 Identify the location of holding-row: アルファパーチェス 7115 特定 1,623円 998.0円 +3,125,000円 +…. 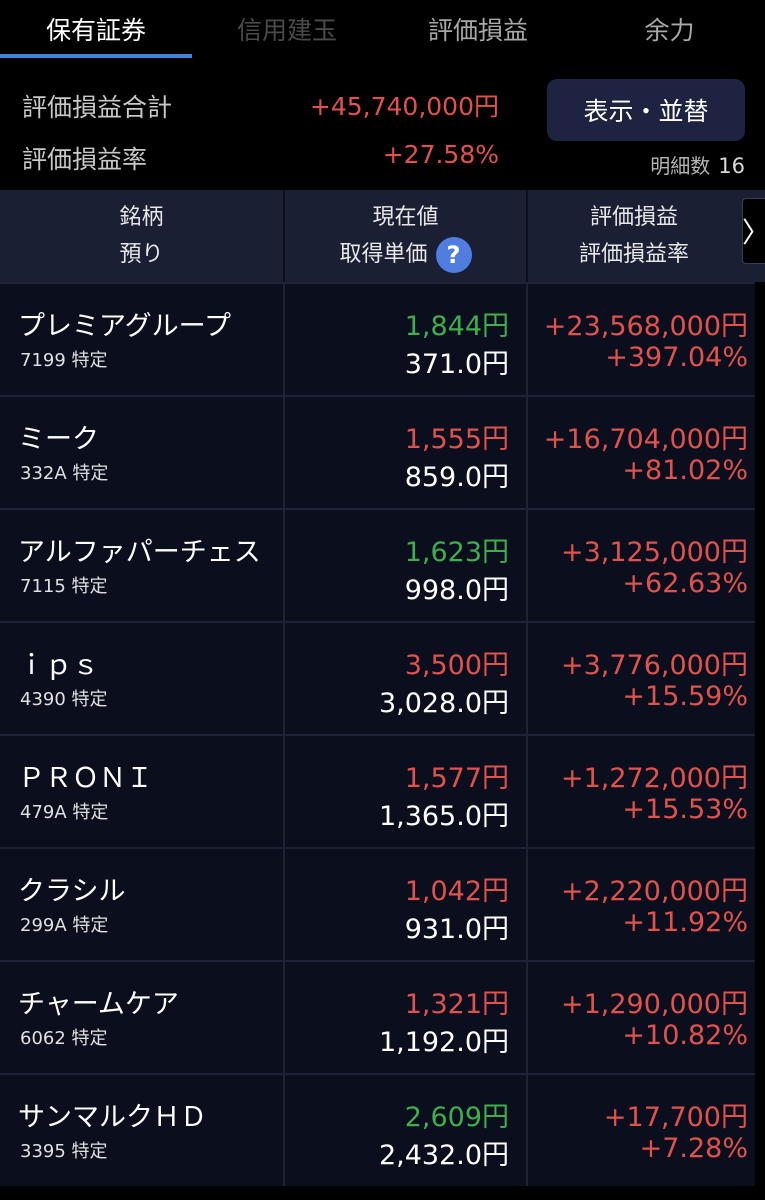
(382, 564).